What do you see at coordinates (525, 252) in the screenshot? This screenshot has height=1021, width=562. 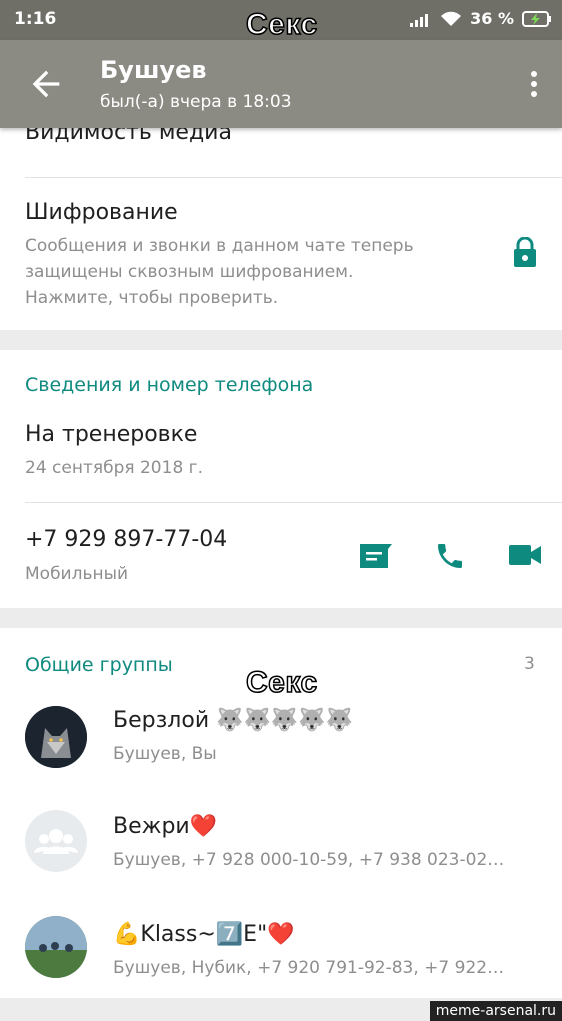 I see `lock-icon` at bounding box center [525, 252].